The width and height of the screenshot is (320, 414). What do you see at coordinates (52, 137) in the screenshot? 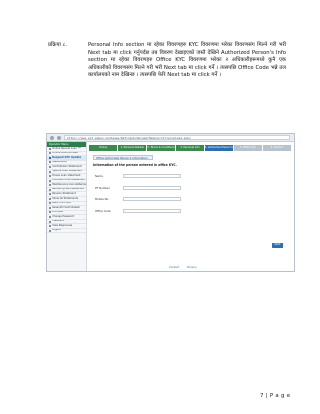
I see `back-icon` at bounding box center [52, 137].